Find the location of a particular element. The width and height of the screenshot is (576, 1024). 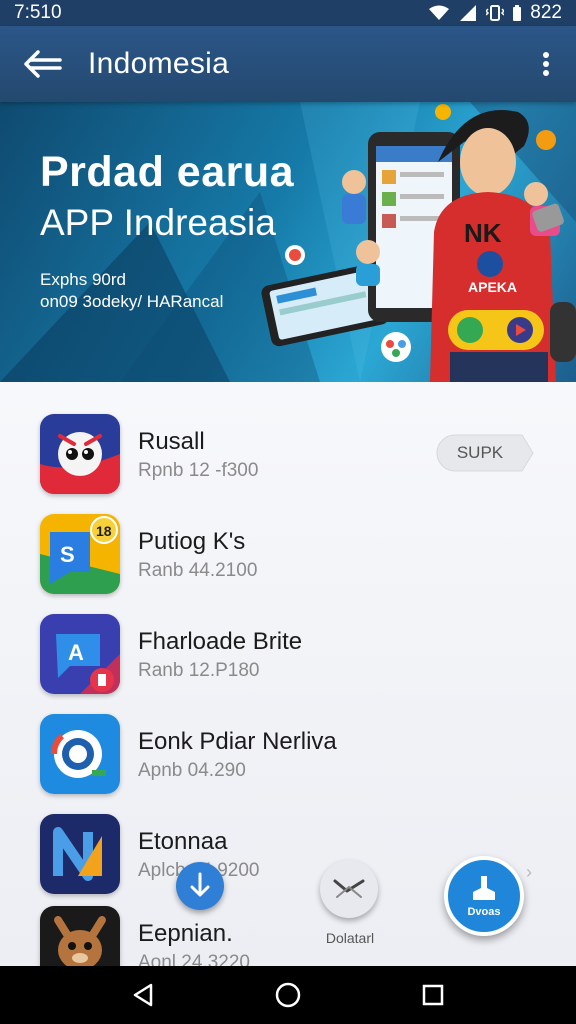

list-item: S 18 Putiog K's Ranb 44.2100 is located at coordinates (288, 564).